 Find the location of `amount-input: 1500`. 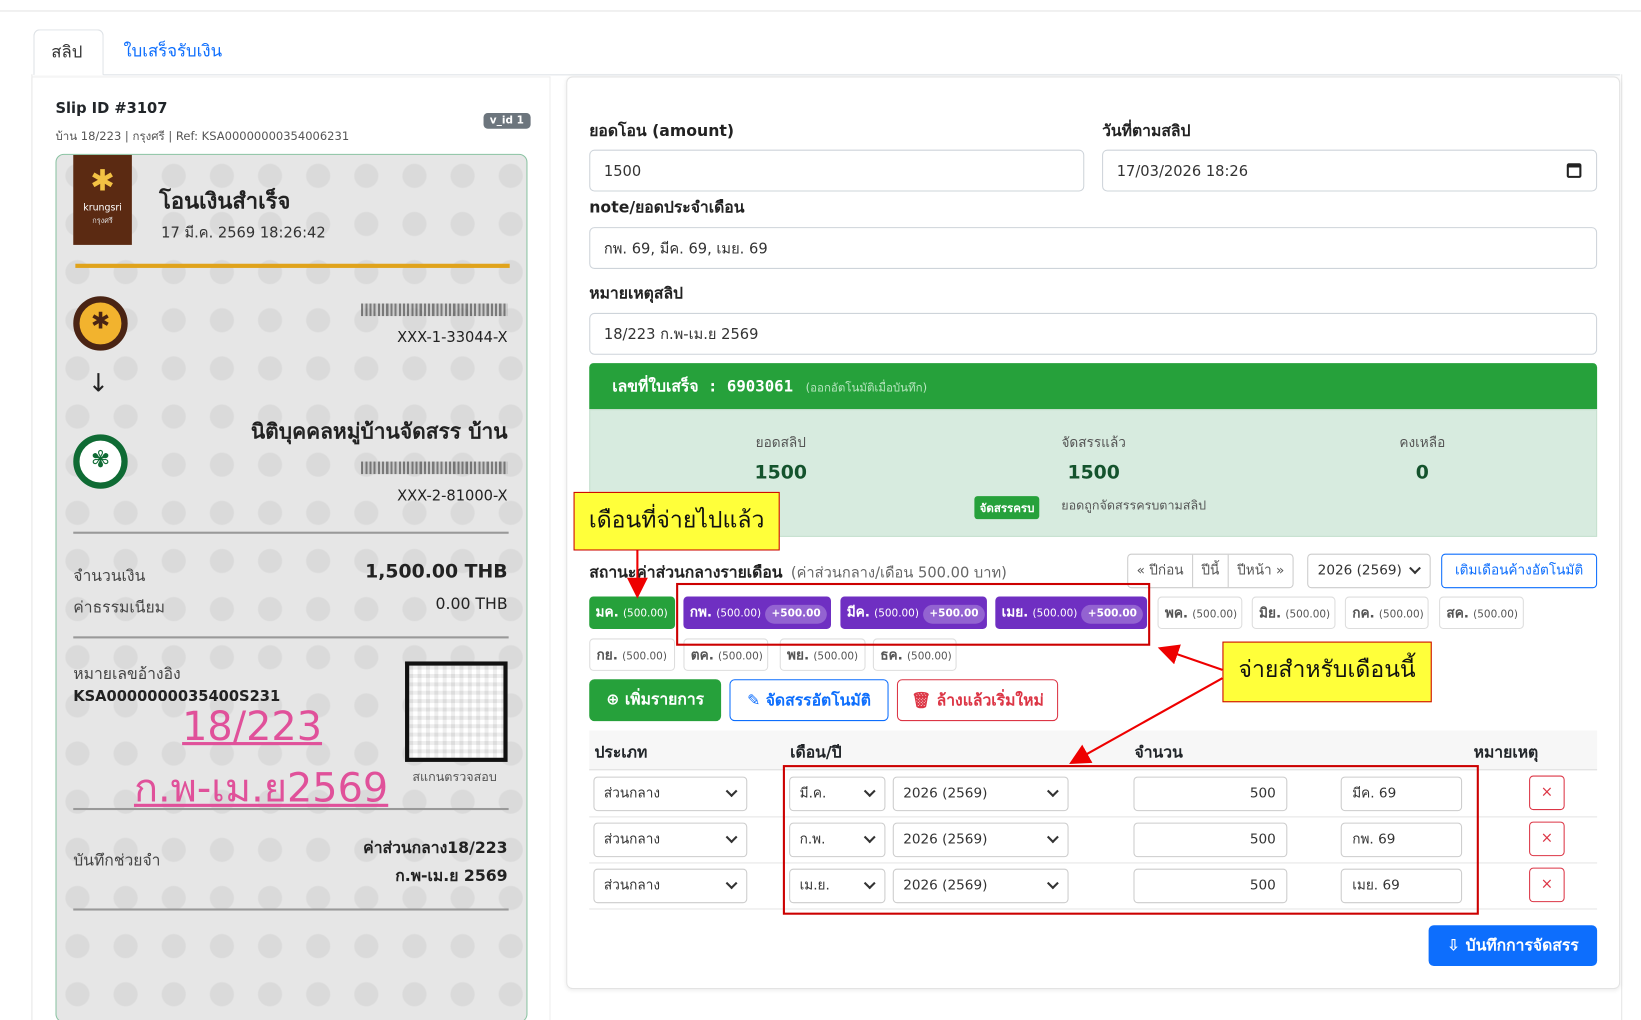

amount-input: 1500 is located at coordinates (837, 170).